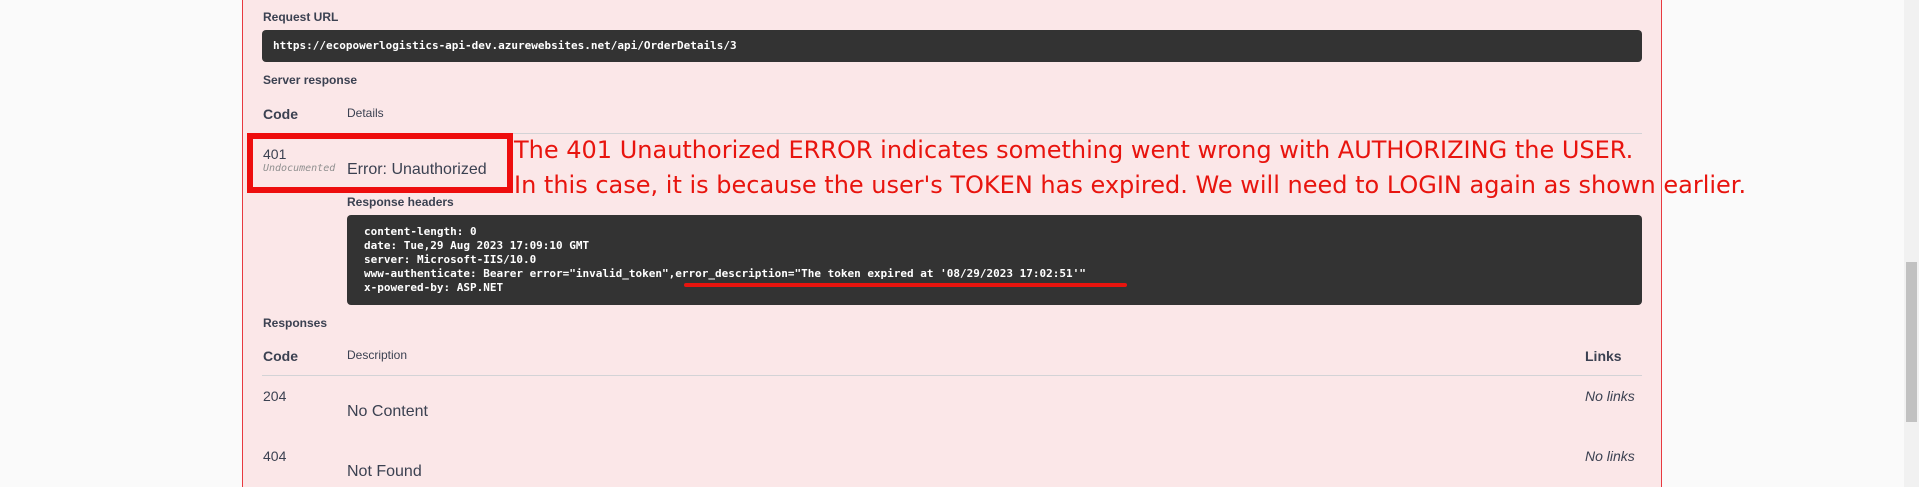  I want to click on header-date: date: Tue,29 Aug 2023 17:09:10 GMT, so click(477, 245).